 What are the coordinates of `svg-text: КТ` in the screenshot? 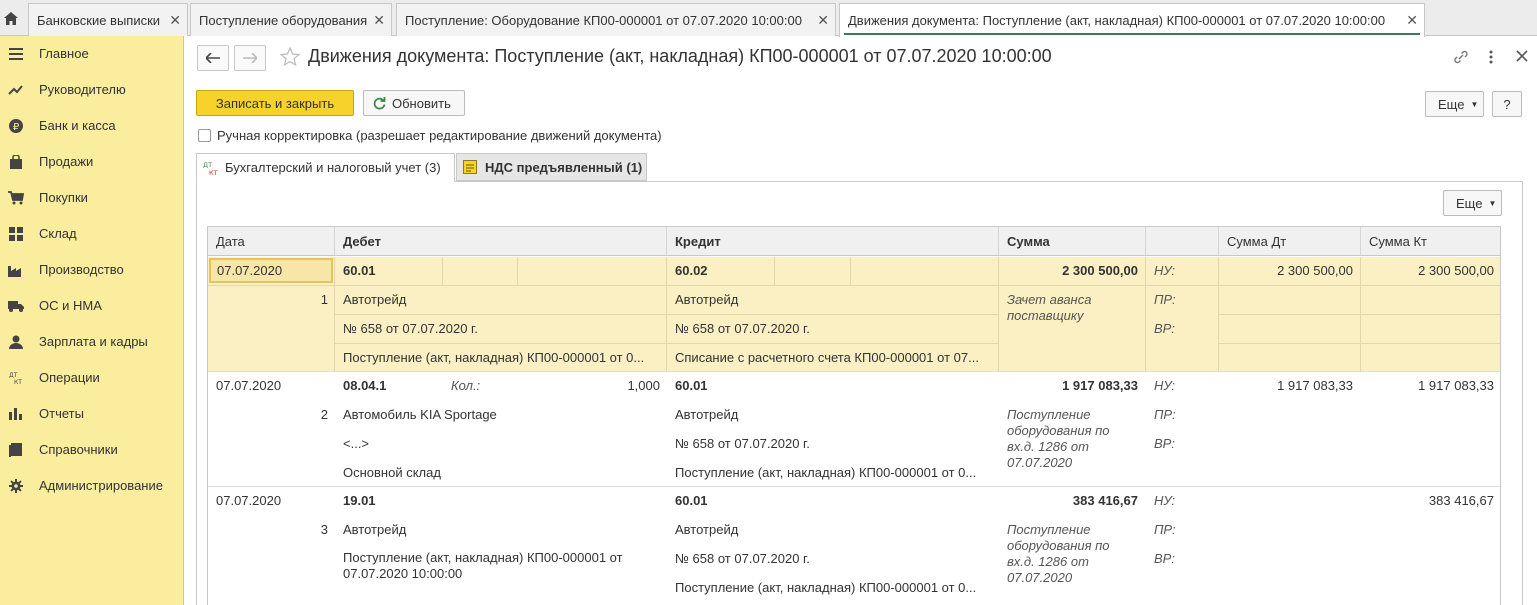 It's located at (213, 172).